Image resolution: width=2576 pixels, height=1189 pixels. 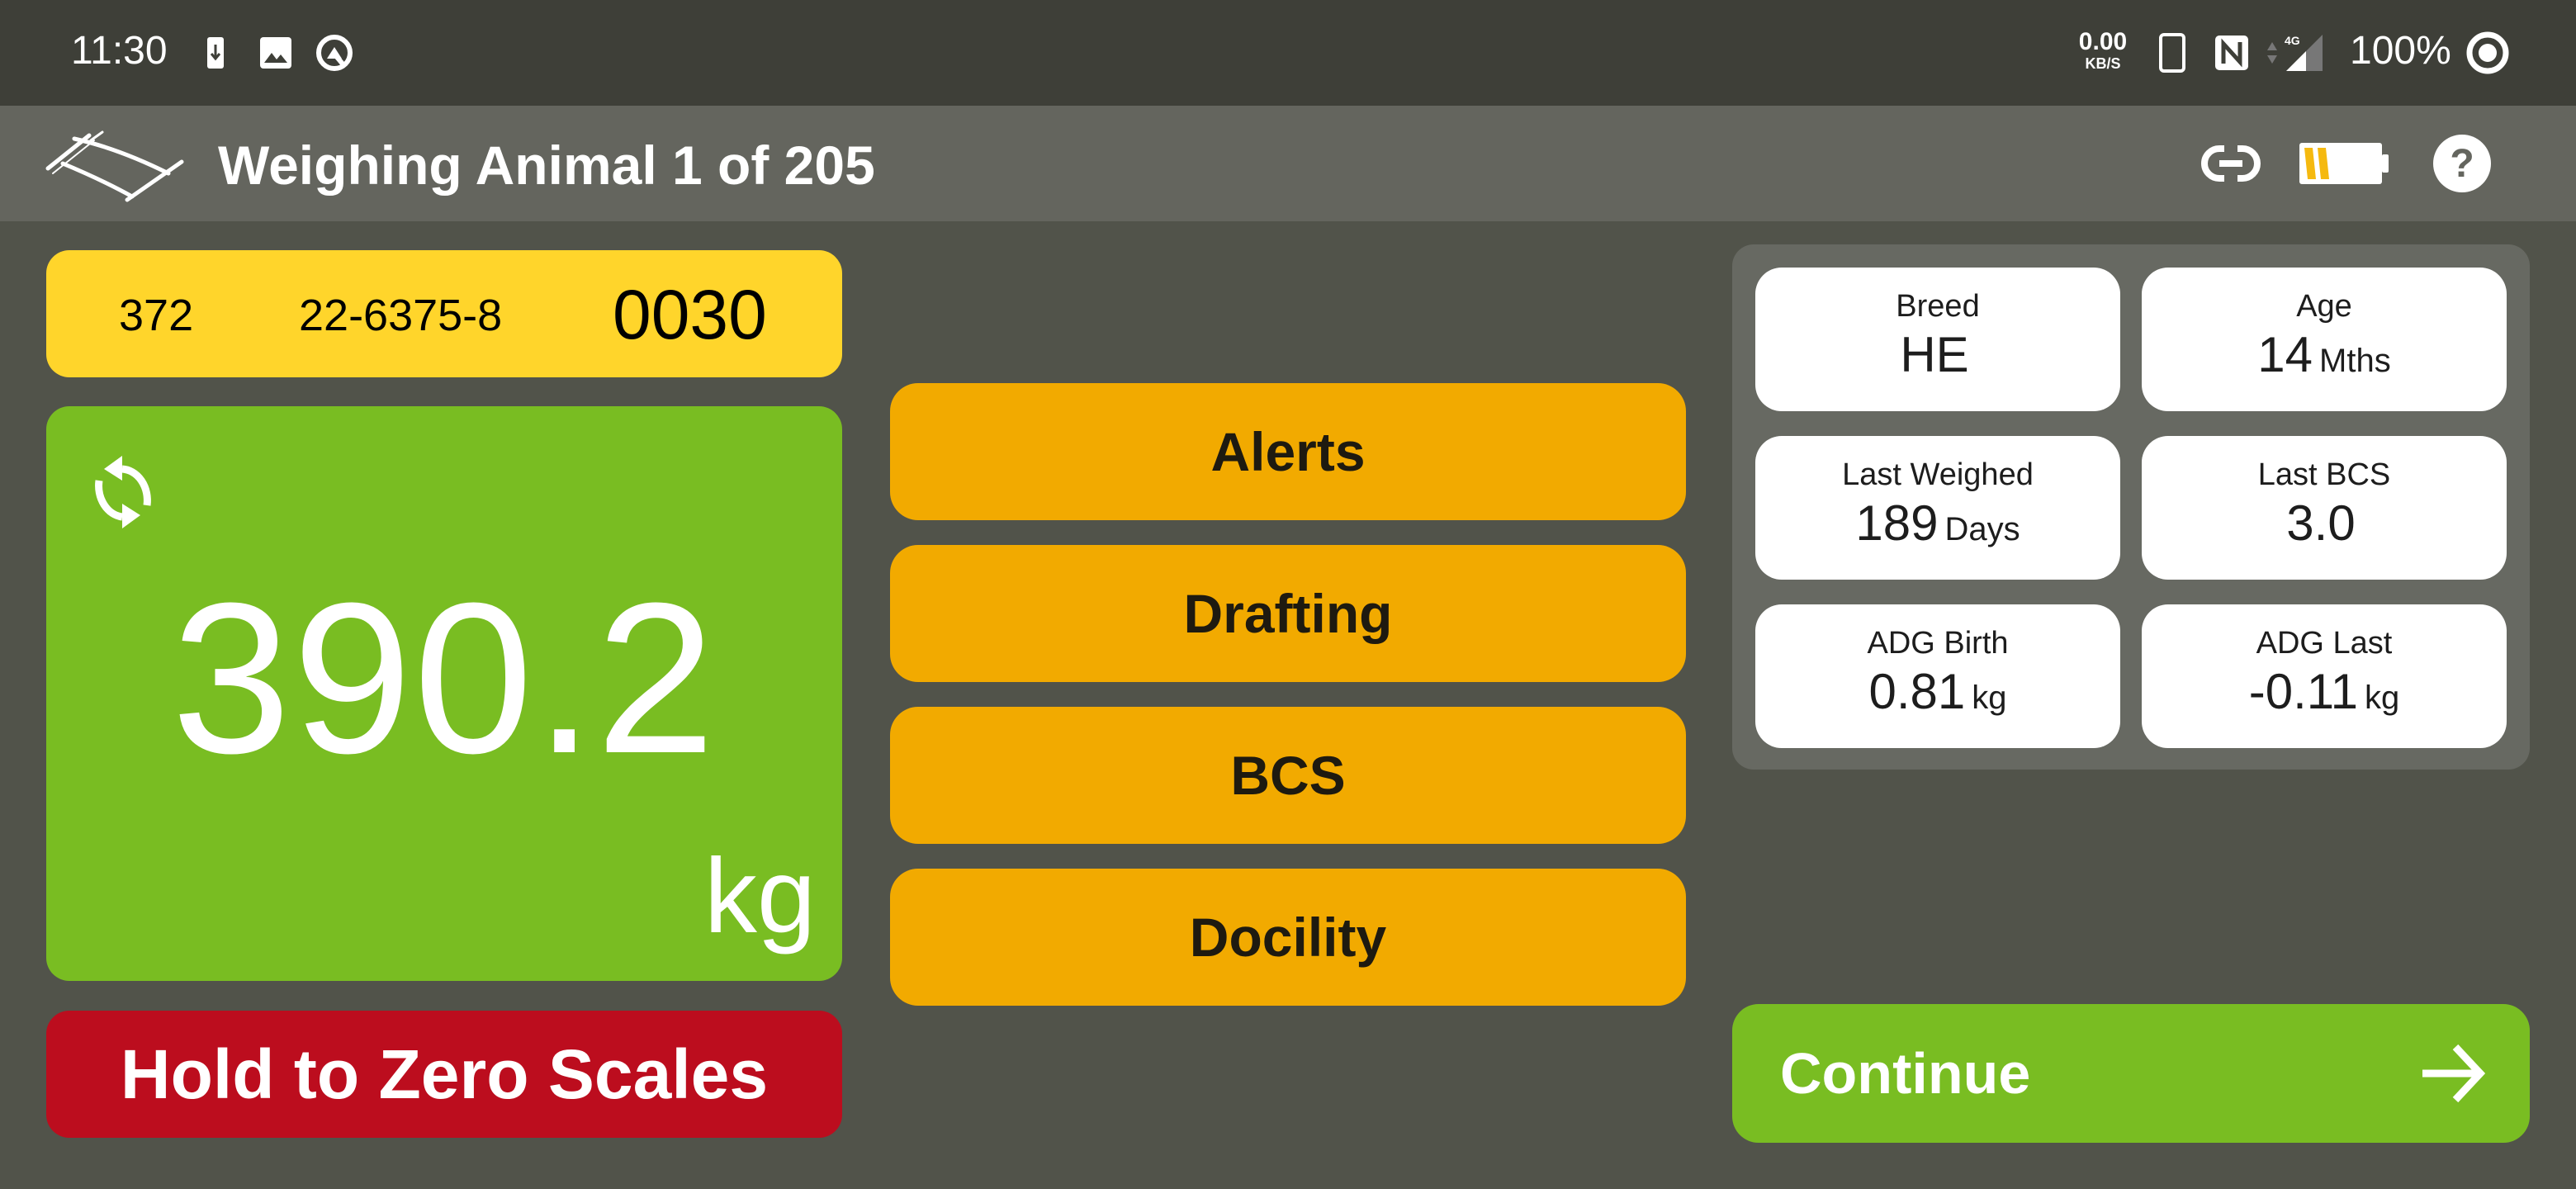 I want to click on signal-icon: 4G, so click(x=2304, y=53).